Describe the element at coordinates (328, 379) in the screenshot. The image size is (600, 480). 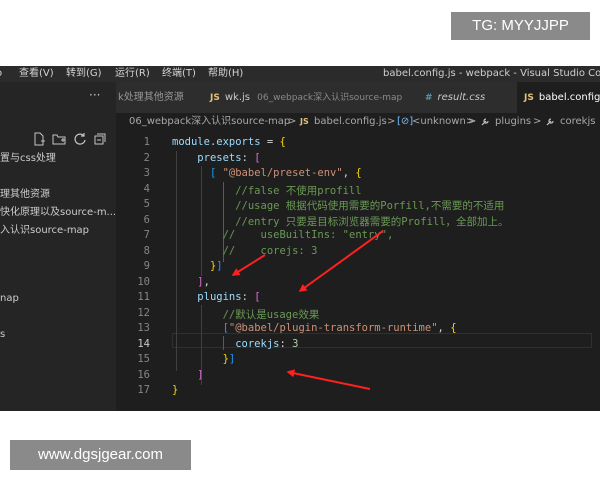
I see `arrow-to-runtime-close` at that location.